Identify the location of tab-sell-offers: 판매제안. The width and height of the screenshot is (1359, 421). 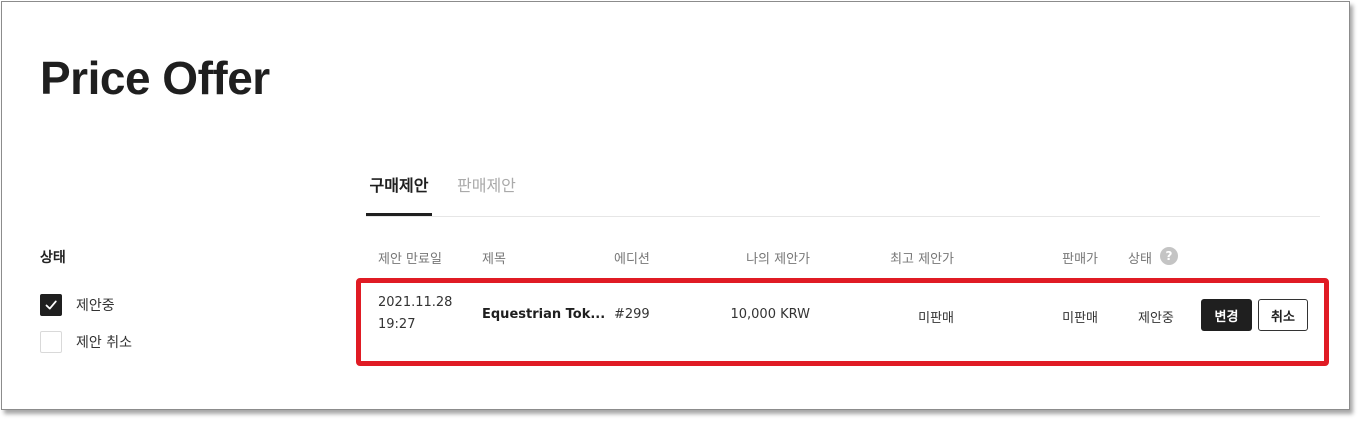
(486, 193).